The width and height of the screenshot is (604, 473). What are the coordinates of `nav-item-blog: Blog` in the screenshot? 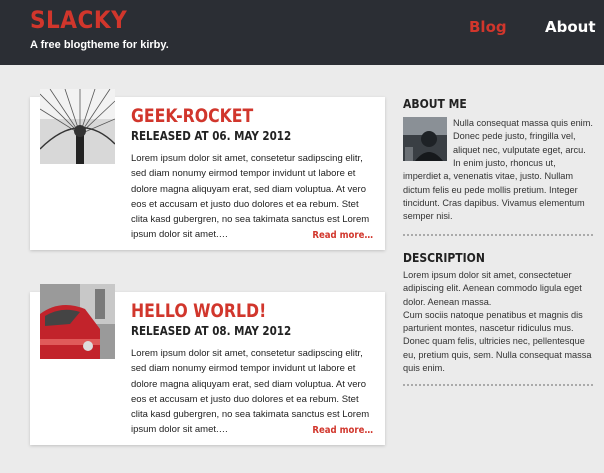 It's located at (488, 27).